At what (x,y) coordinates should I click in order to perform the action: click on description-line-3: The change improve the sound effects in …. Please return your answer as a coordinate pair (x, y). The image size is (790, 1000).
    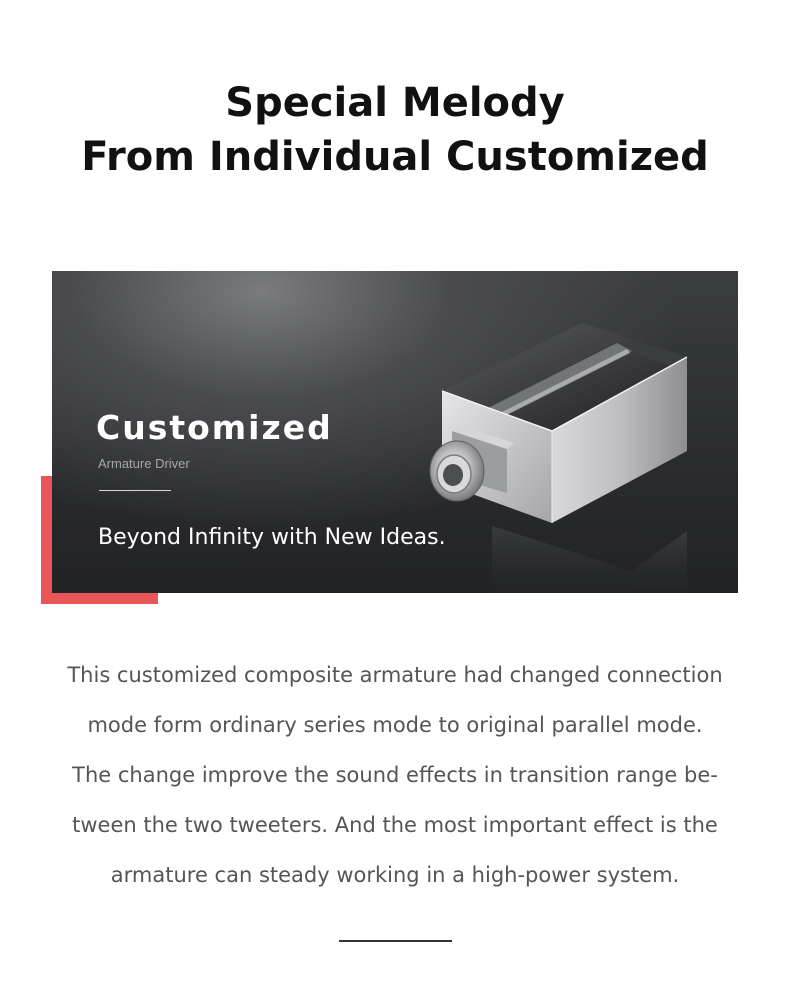
    Looking at the image, I should click on (395, 775).